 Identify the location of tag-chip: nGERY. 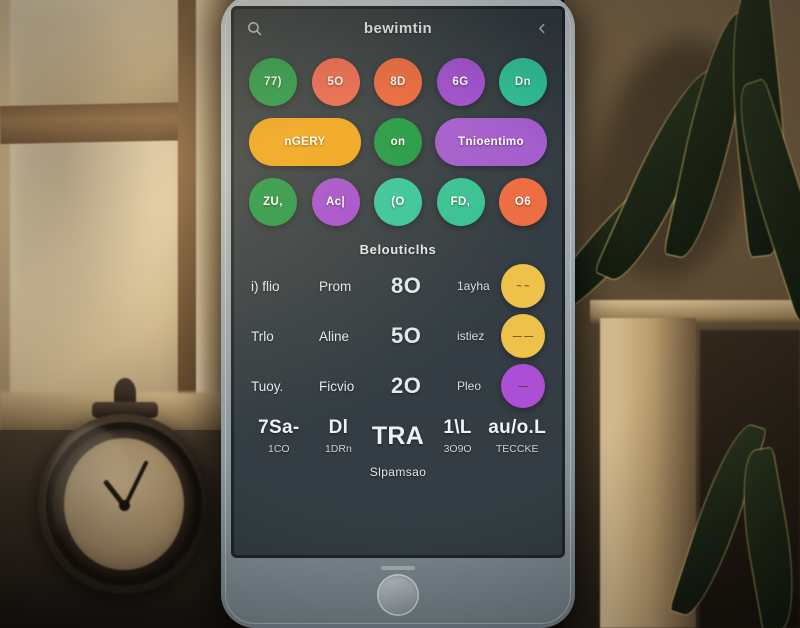
(305, 142).